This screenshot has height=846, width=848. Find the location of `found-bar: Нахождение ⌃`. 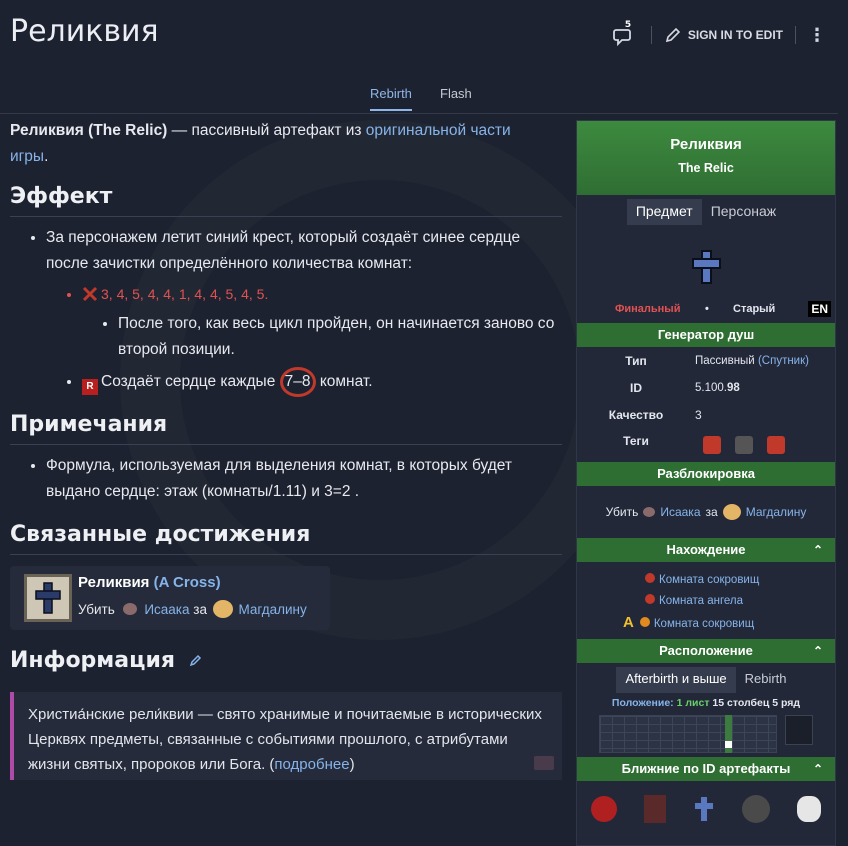

found-bar: Нахождение ⌃ is located at coordinates (706, 550).